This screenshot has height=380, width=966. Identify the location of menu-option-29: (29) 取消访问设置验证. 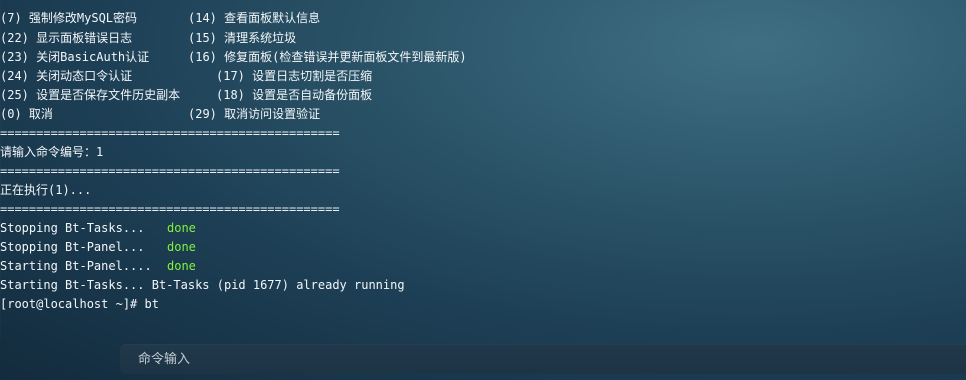
(254, 114).